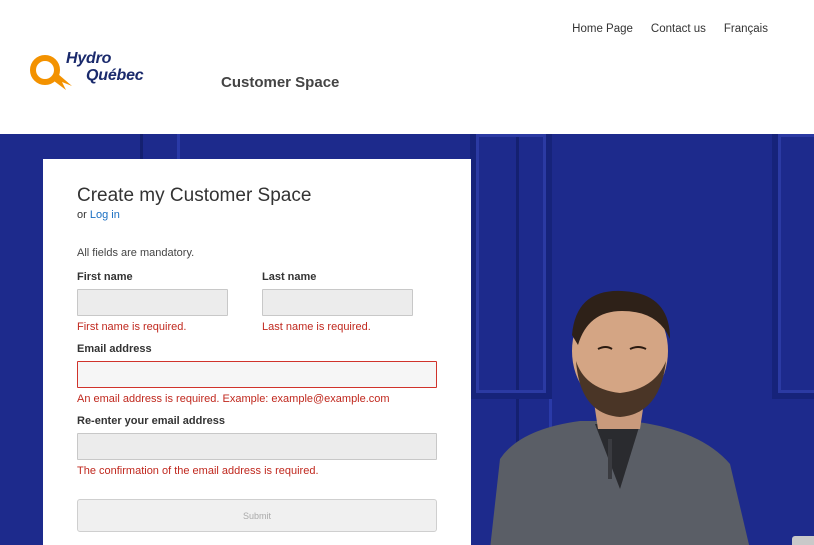 The height and width of the screenshot is (545, 814). I want to click on or-text: or, so click(82, 215).